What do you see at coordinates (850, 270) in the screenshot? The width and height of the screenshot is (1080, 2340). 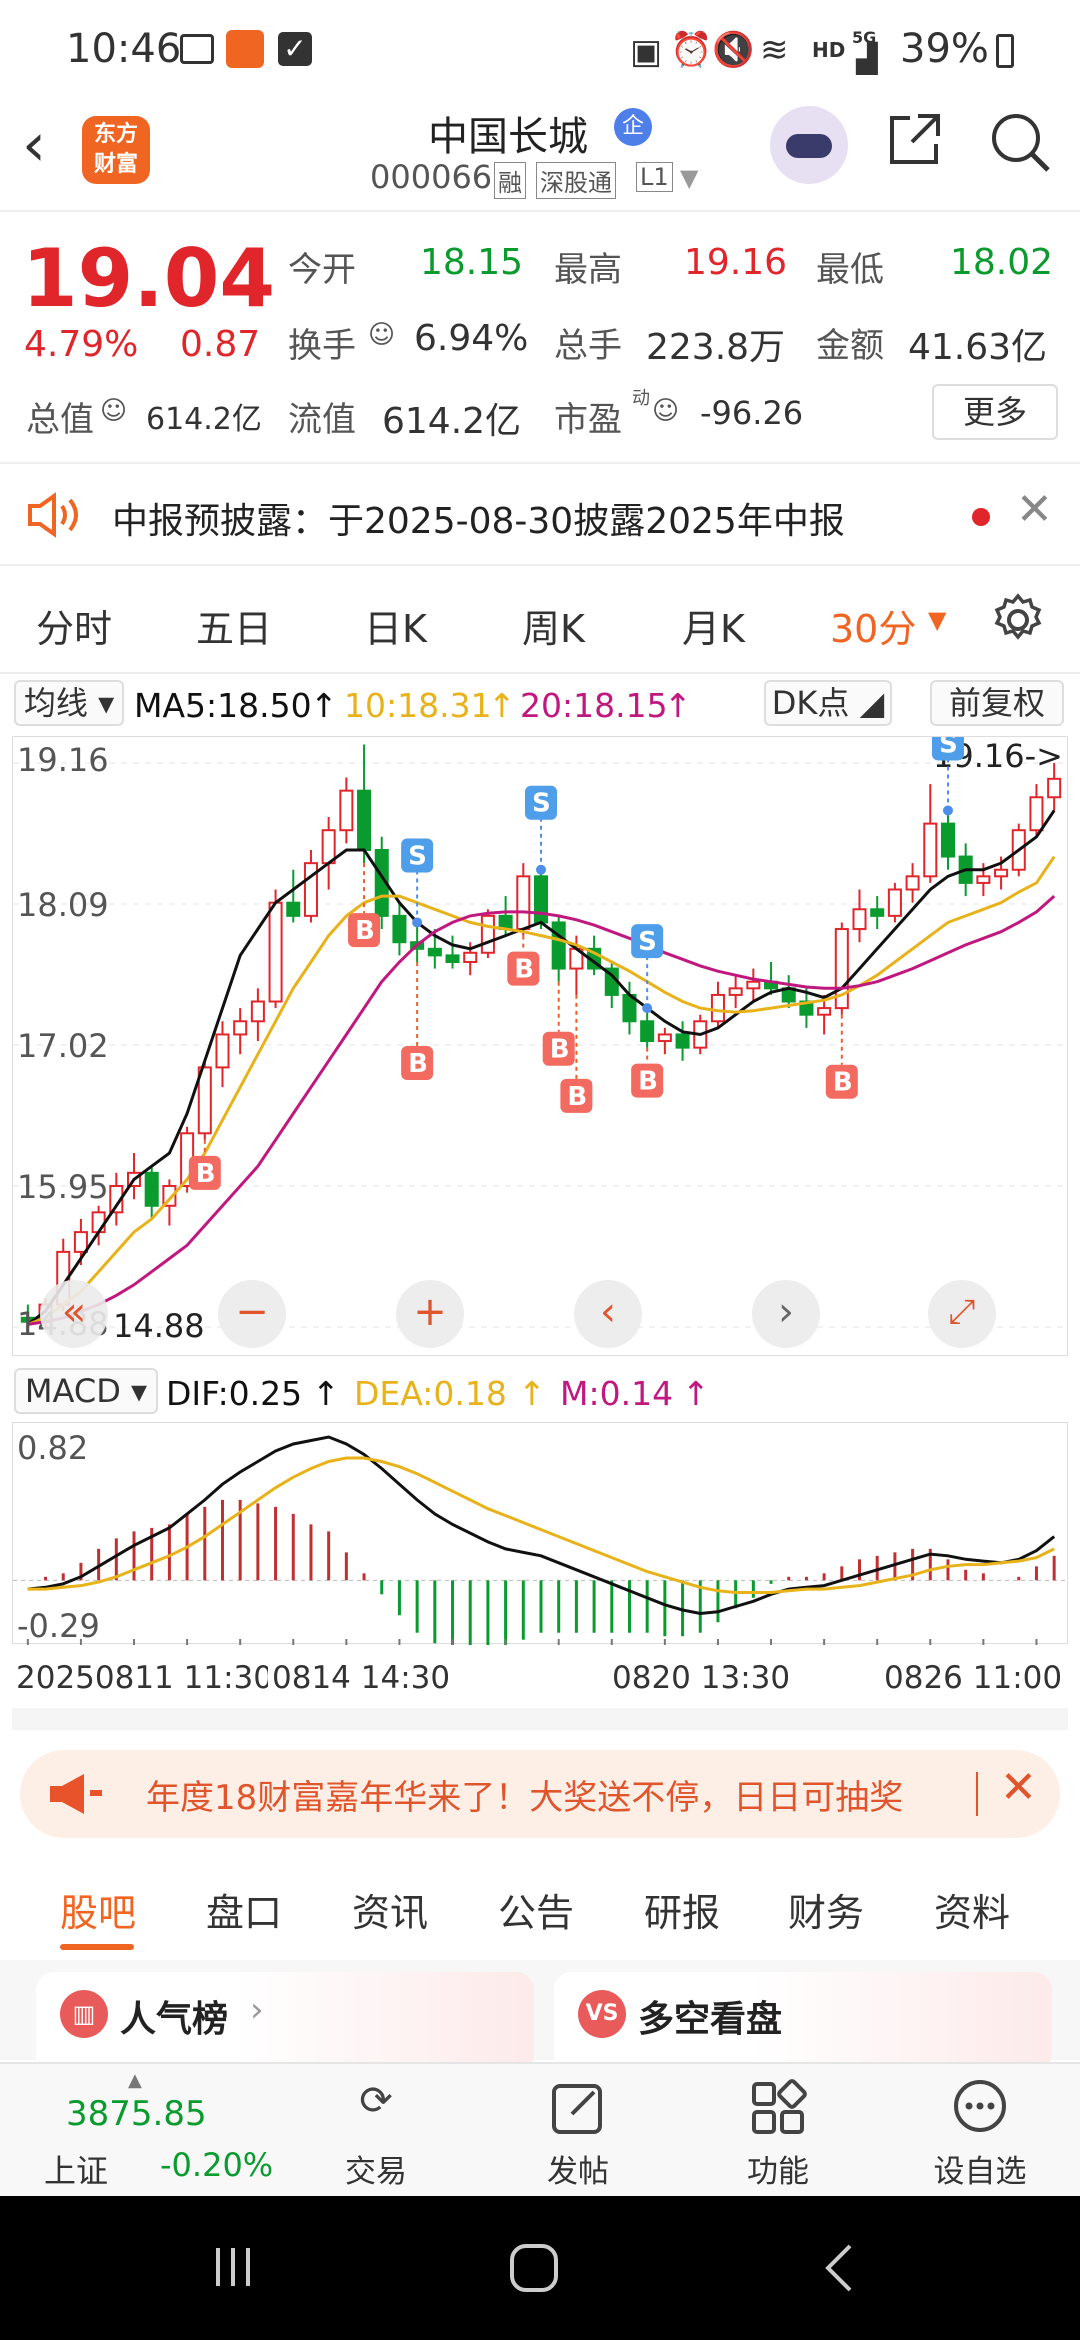 I see `low-label: 最低` at bounding box center [850, 270].